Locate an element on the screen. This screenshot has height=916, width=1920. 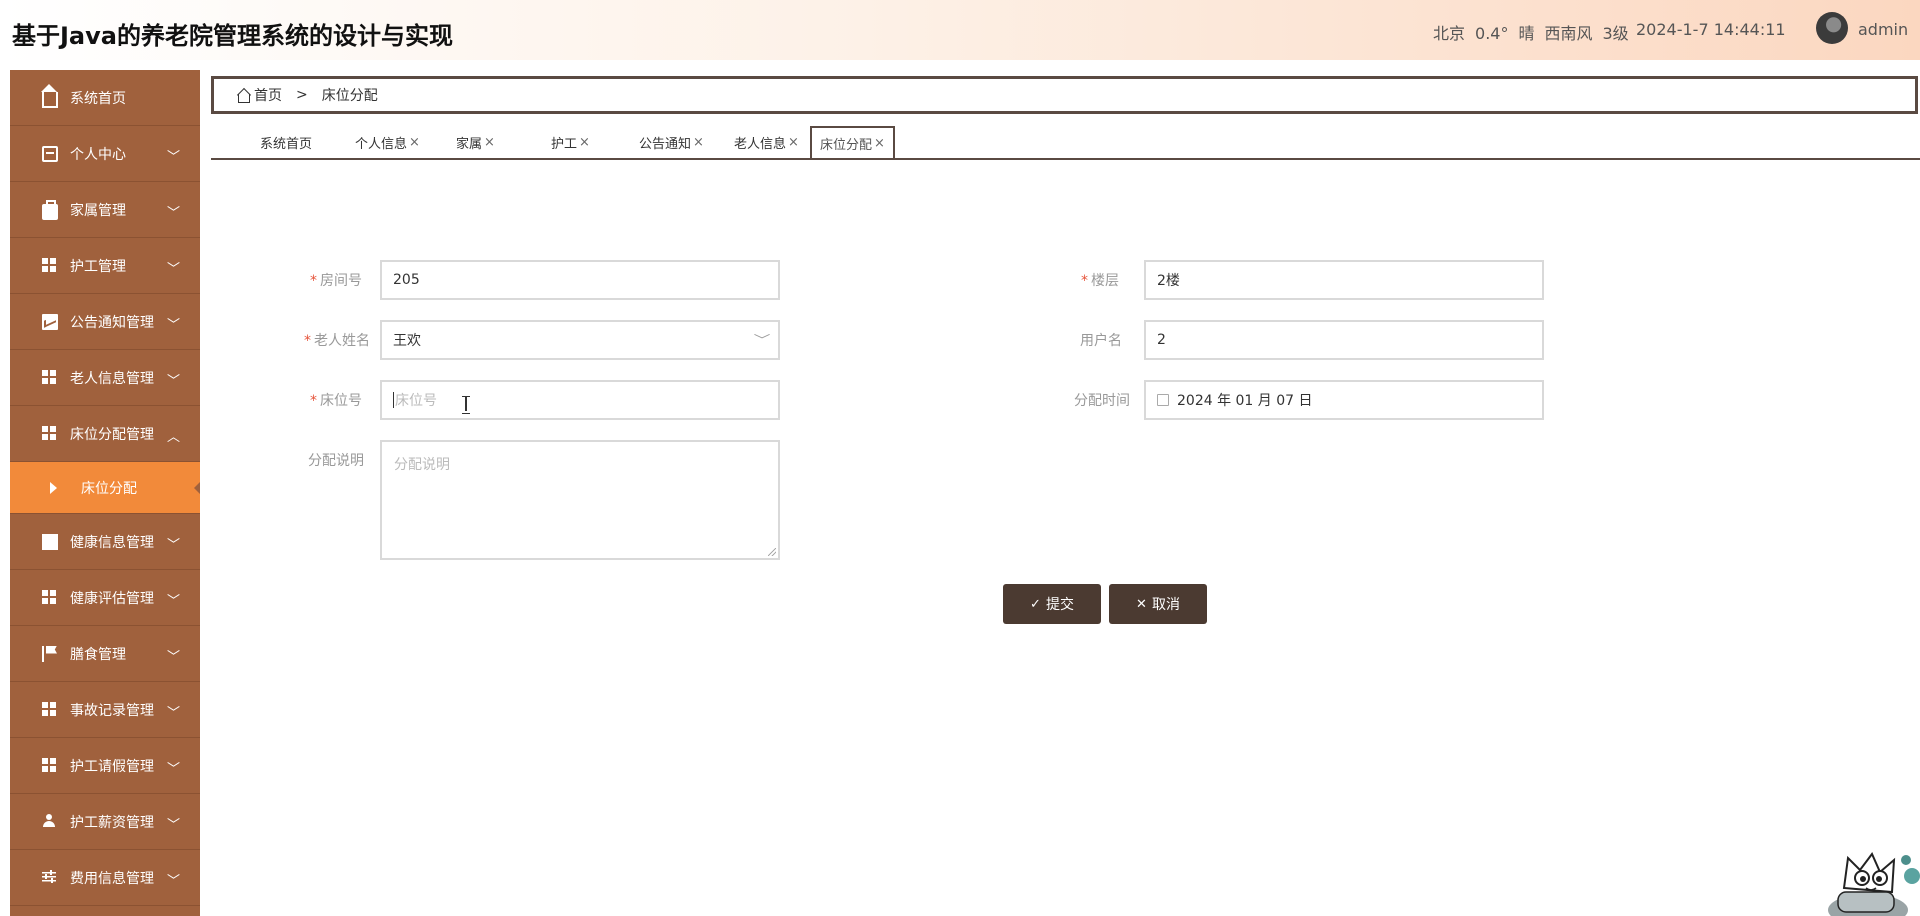
weather-wind: 西南风 is located at coordinates (1568, 33).